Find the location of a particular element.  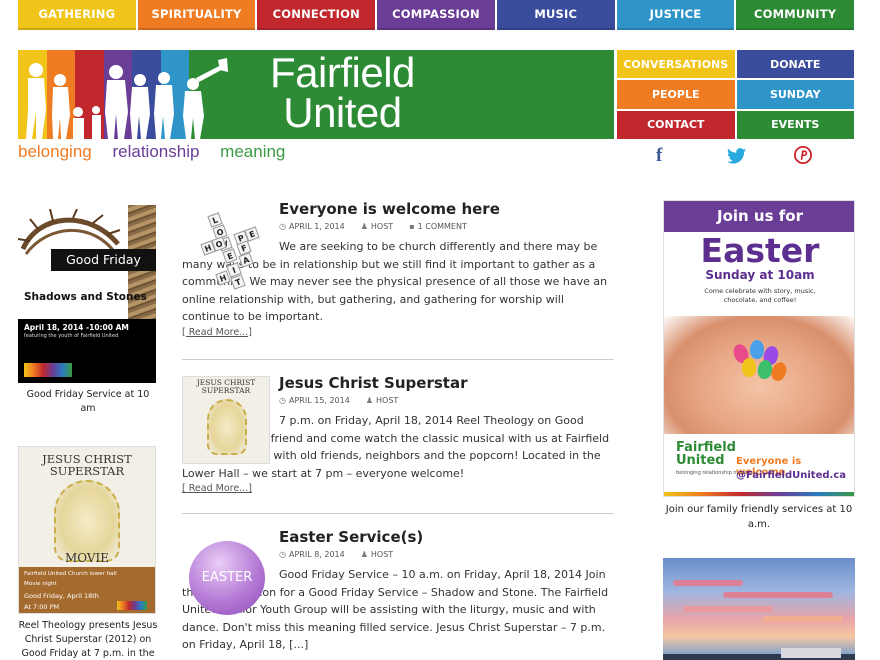

good-friday-subtitle: Shadows and Stones is located at coordinates (85, 297).